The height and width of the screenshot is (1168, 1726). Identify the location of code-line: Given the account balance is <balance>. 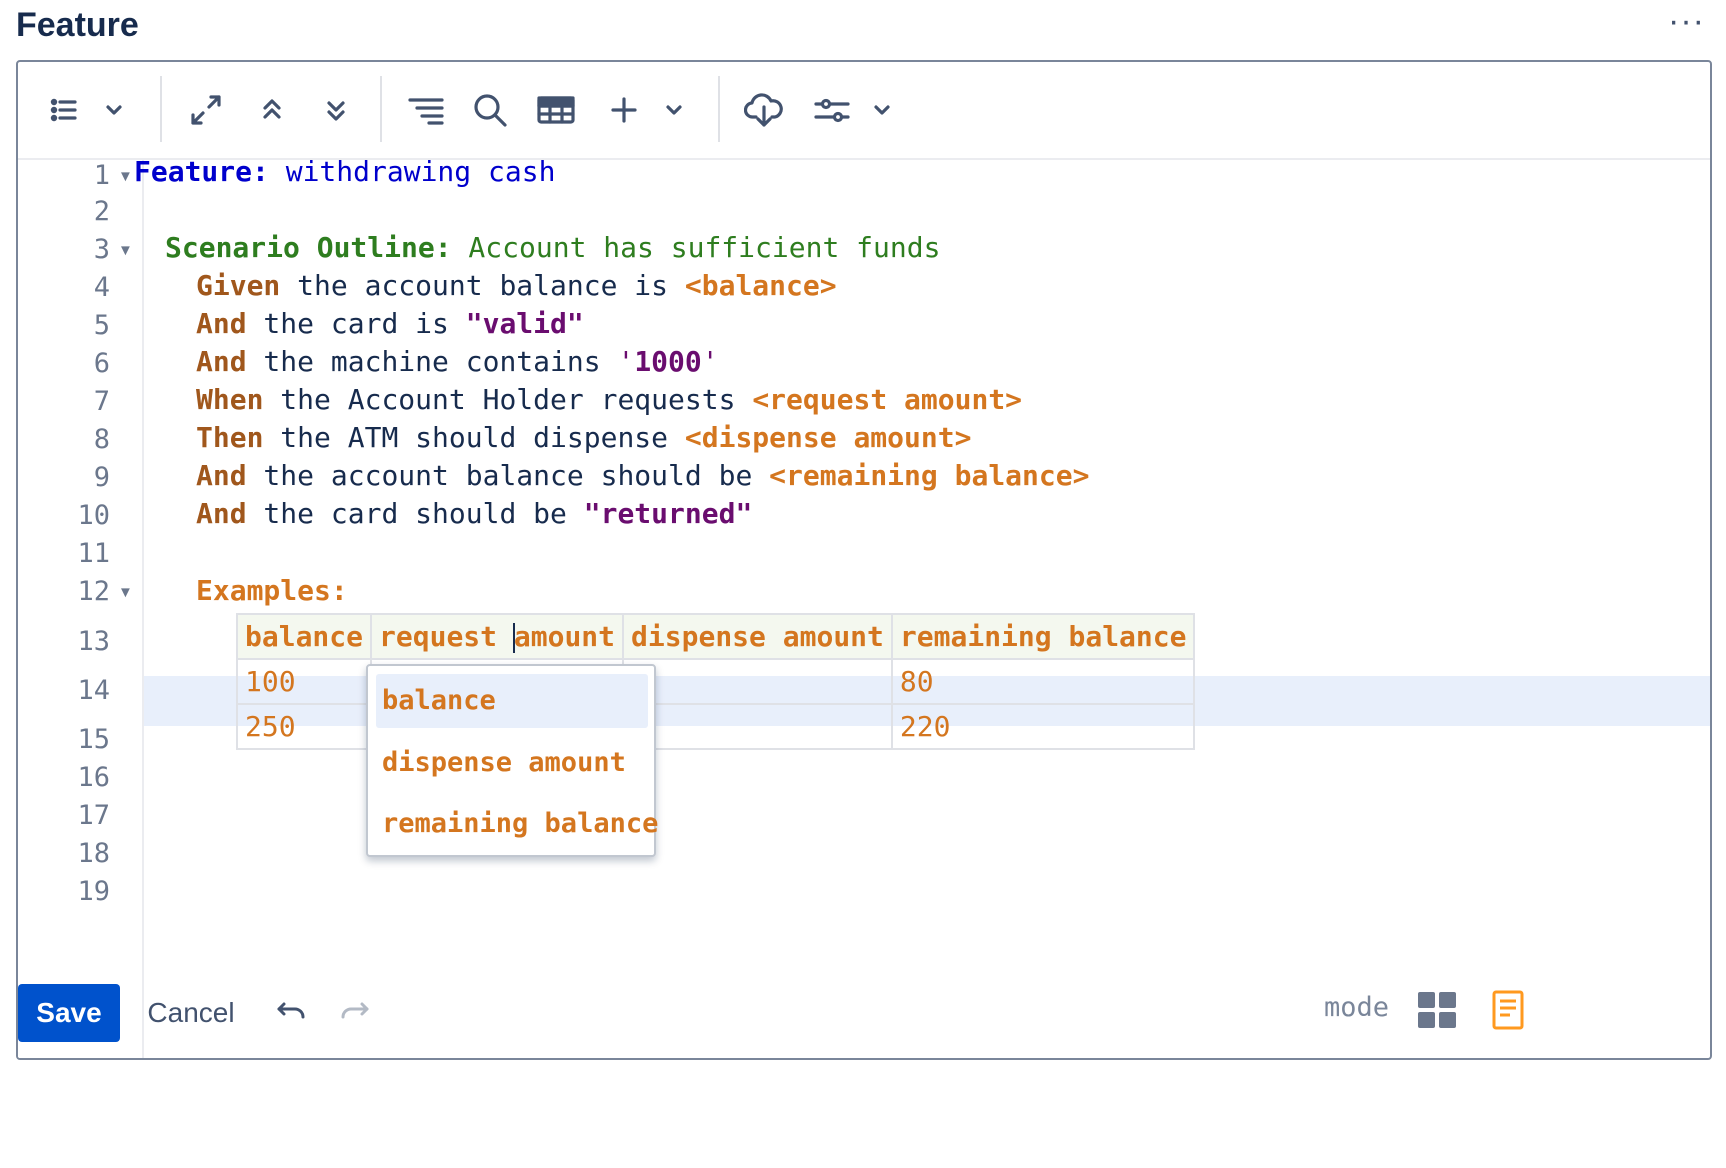
(516, 285).